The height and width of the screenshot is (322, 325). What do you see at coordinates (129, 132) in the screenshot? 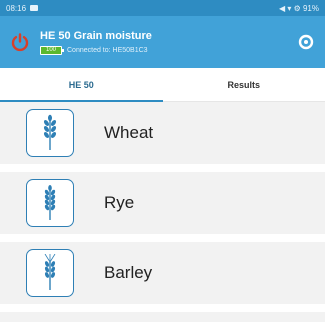
I see `grain-label-wheat: Wheat` at bounding box center [129, 132].